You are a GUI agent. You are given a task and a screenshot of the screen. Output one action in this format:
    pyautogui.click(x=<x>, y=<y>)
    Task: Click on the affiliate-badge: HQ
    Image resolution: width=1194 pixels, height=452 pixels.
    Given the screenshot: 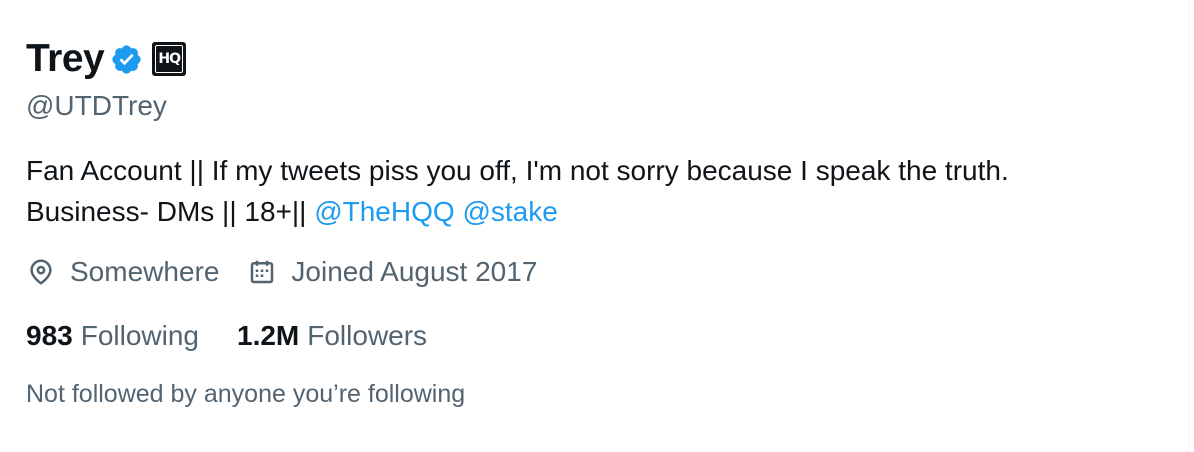 What is the action you would take?
    pyautogui.click(x=169, y=59)
    